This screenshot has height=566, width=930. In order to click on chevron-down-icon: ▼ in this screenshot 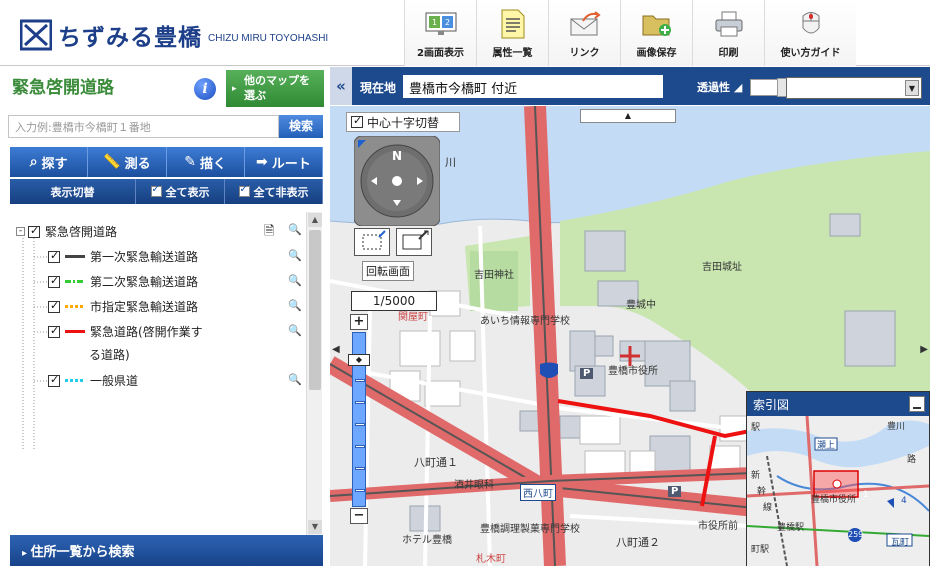, I will do `click(912, 88)`.